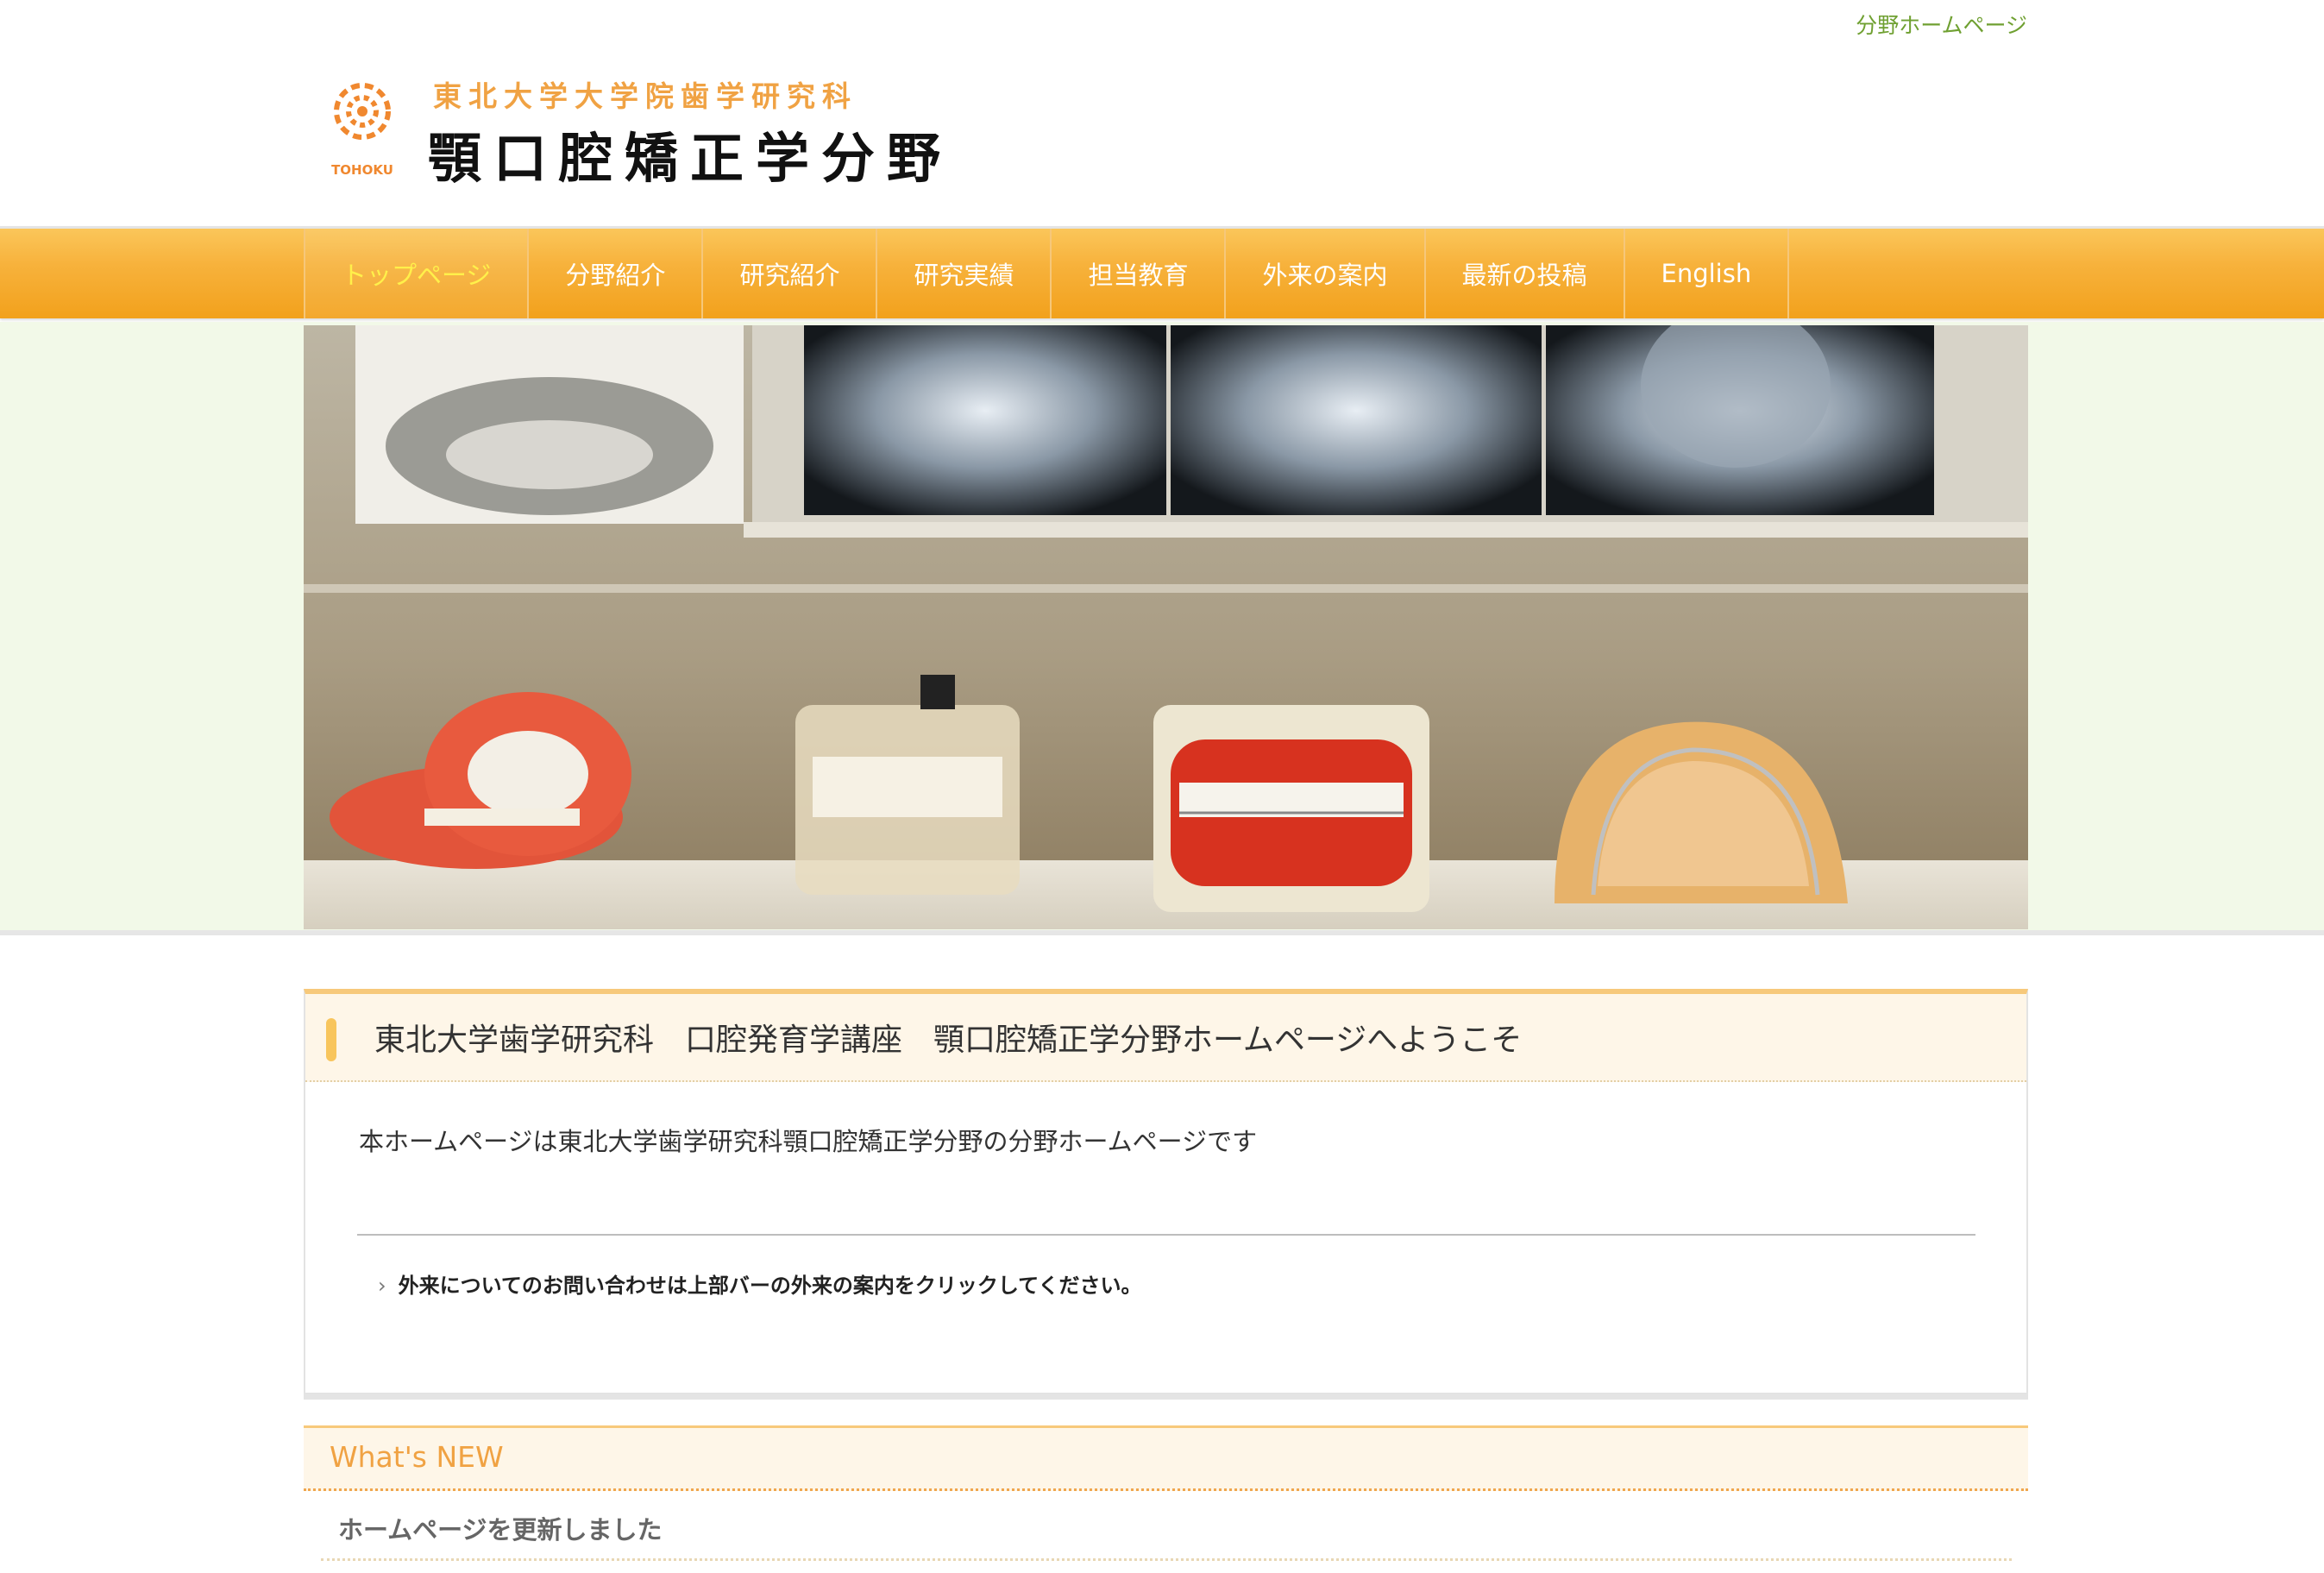 The image size is (2324, 1573). What do you see at coordinates (1708, 273) in the screenshot?
I see `nav-item-english: English` at bounding box center [1708, 273].